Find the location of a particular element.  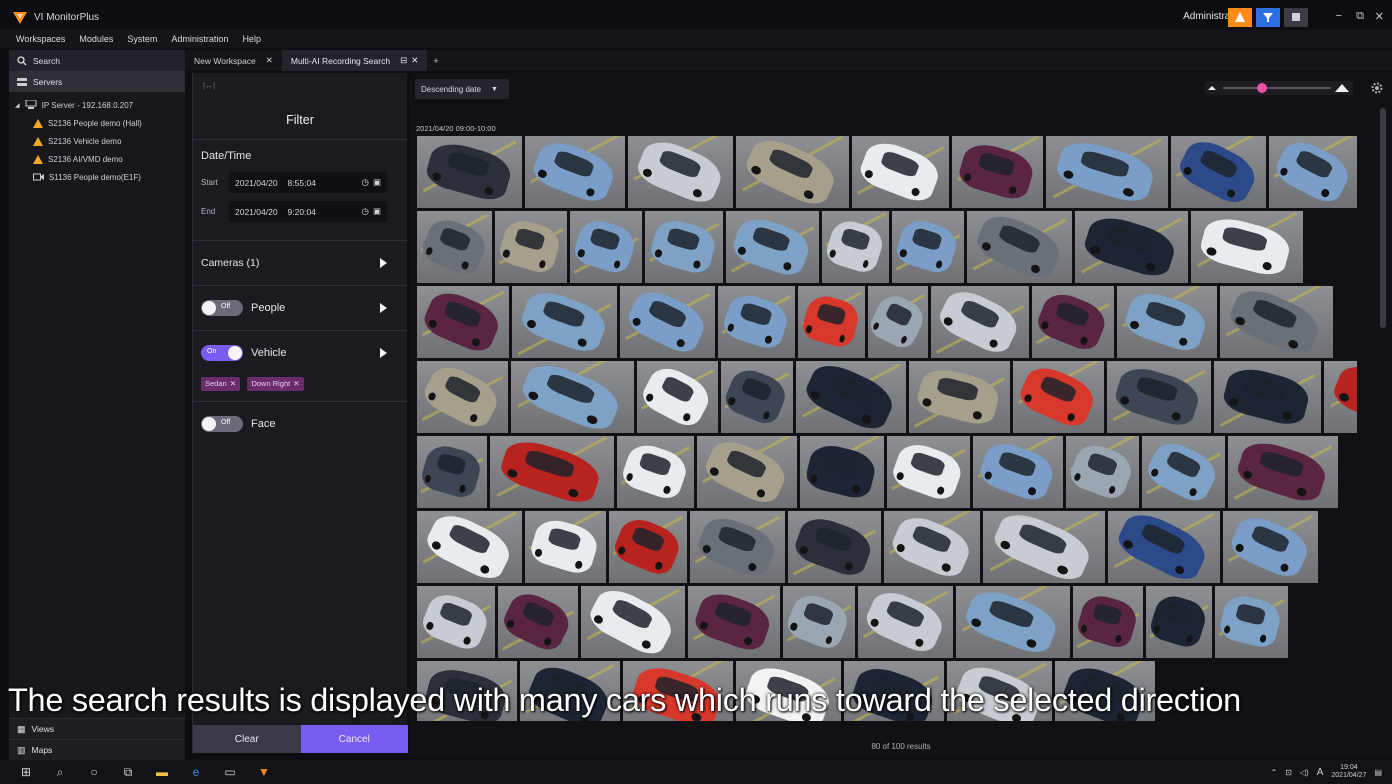

camera-item: S1136 People demo(E1F) is located at coordinates (97, 177).